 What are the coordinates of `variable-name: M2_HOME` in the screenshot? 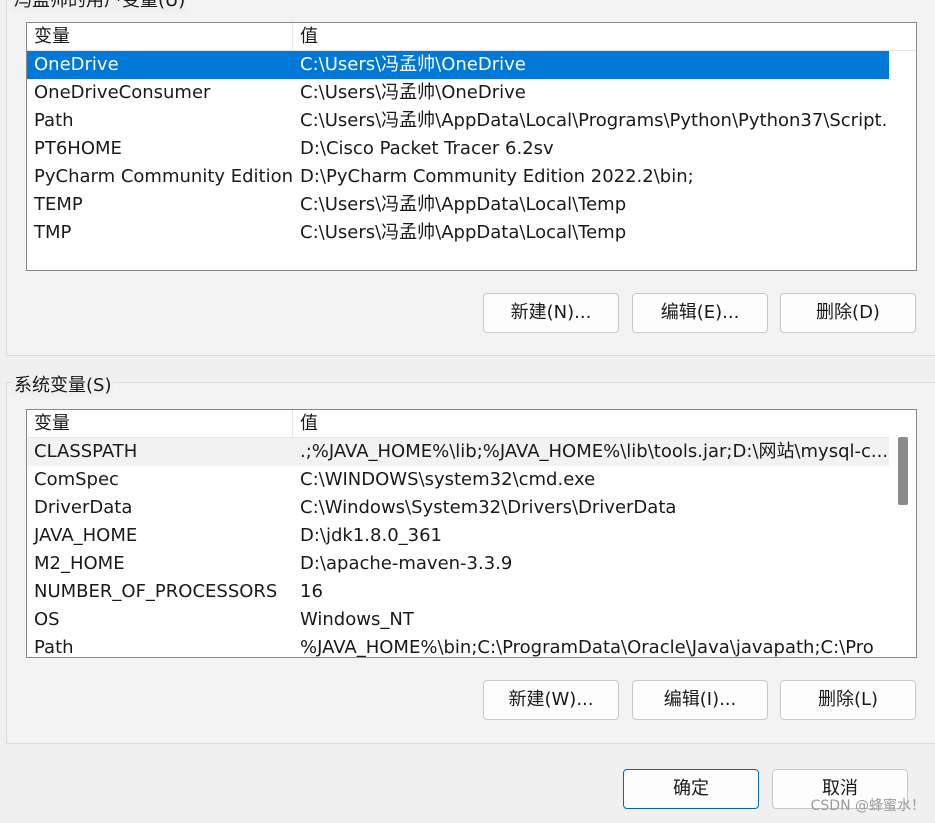 It's located at (79, 563).